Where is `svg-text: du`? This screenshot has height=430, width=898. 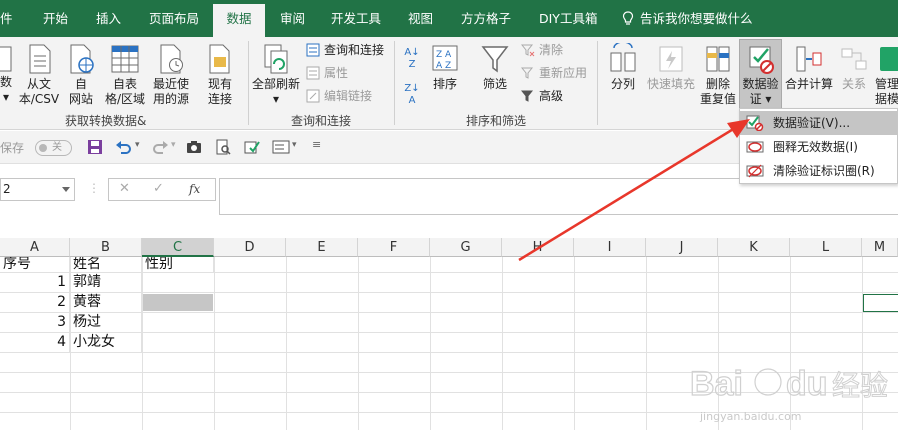
svg-text: du is located at coordinates (807, 384).